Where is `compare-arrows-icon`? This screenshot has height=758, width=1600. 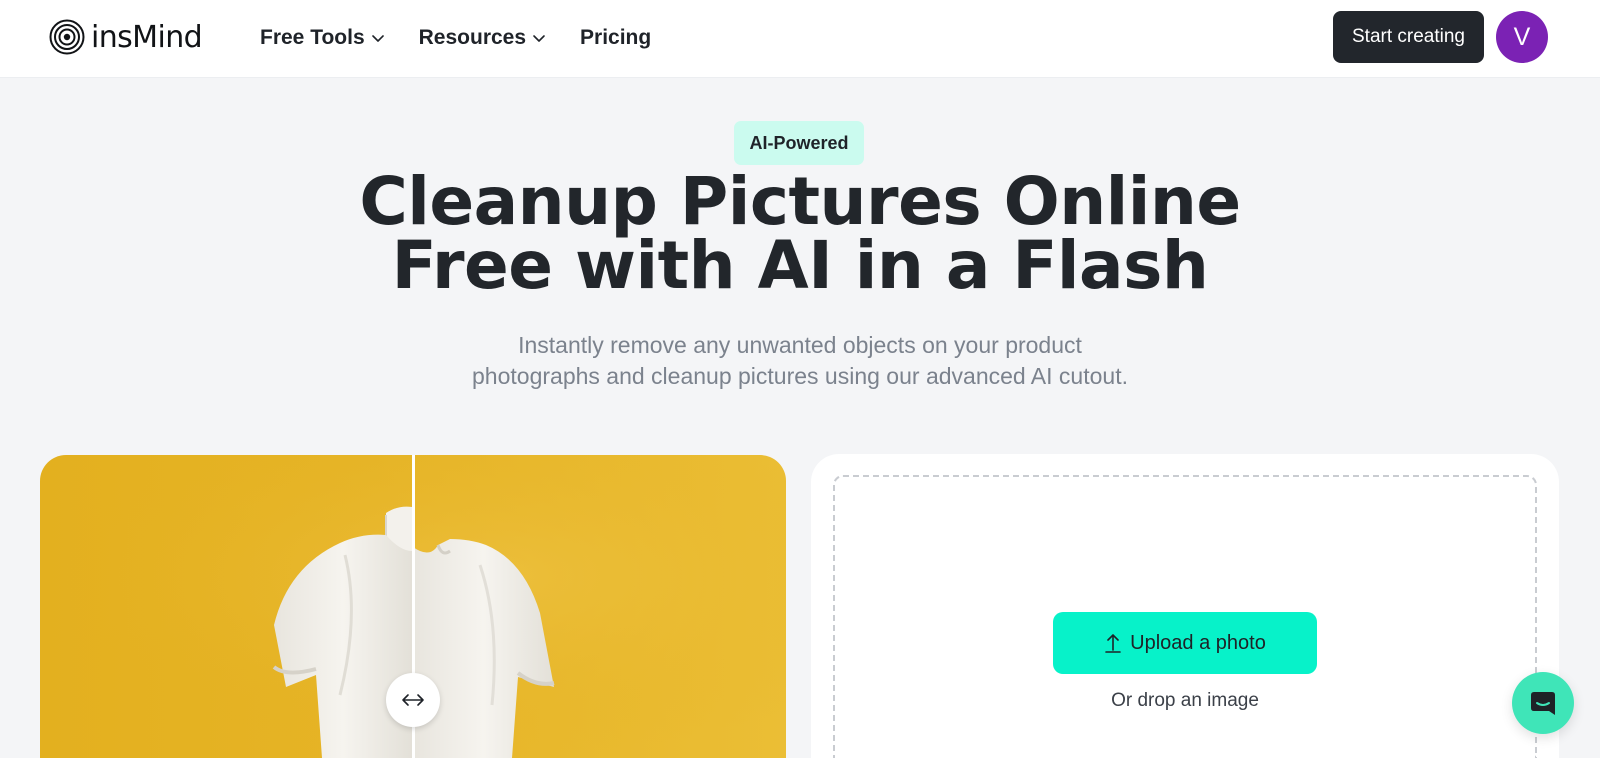 compare-arrows-icon is located at coordinates (413, 700).